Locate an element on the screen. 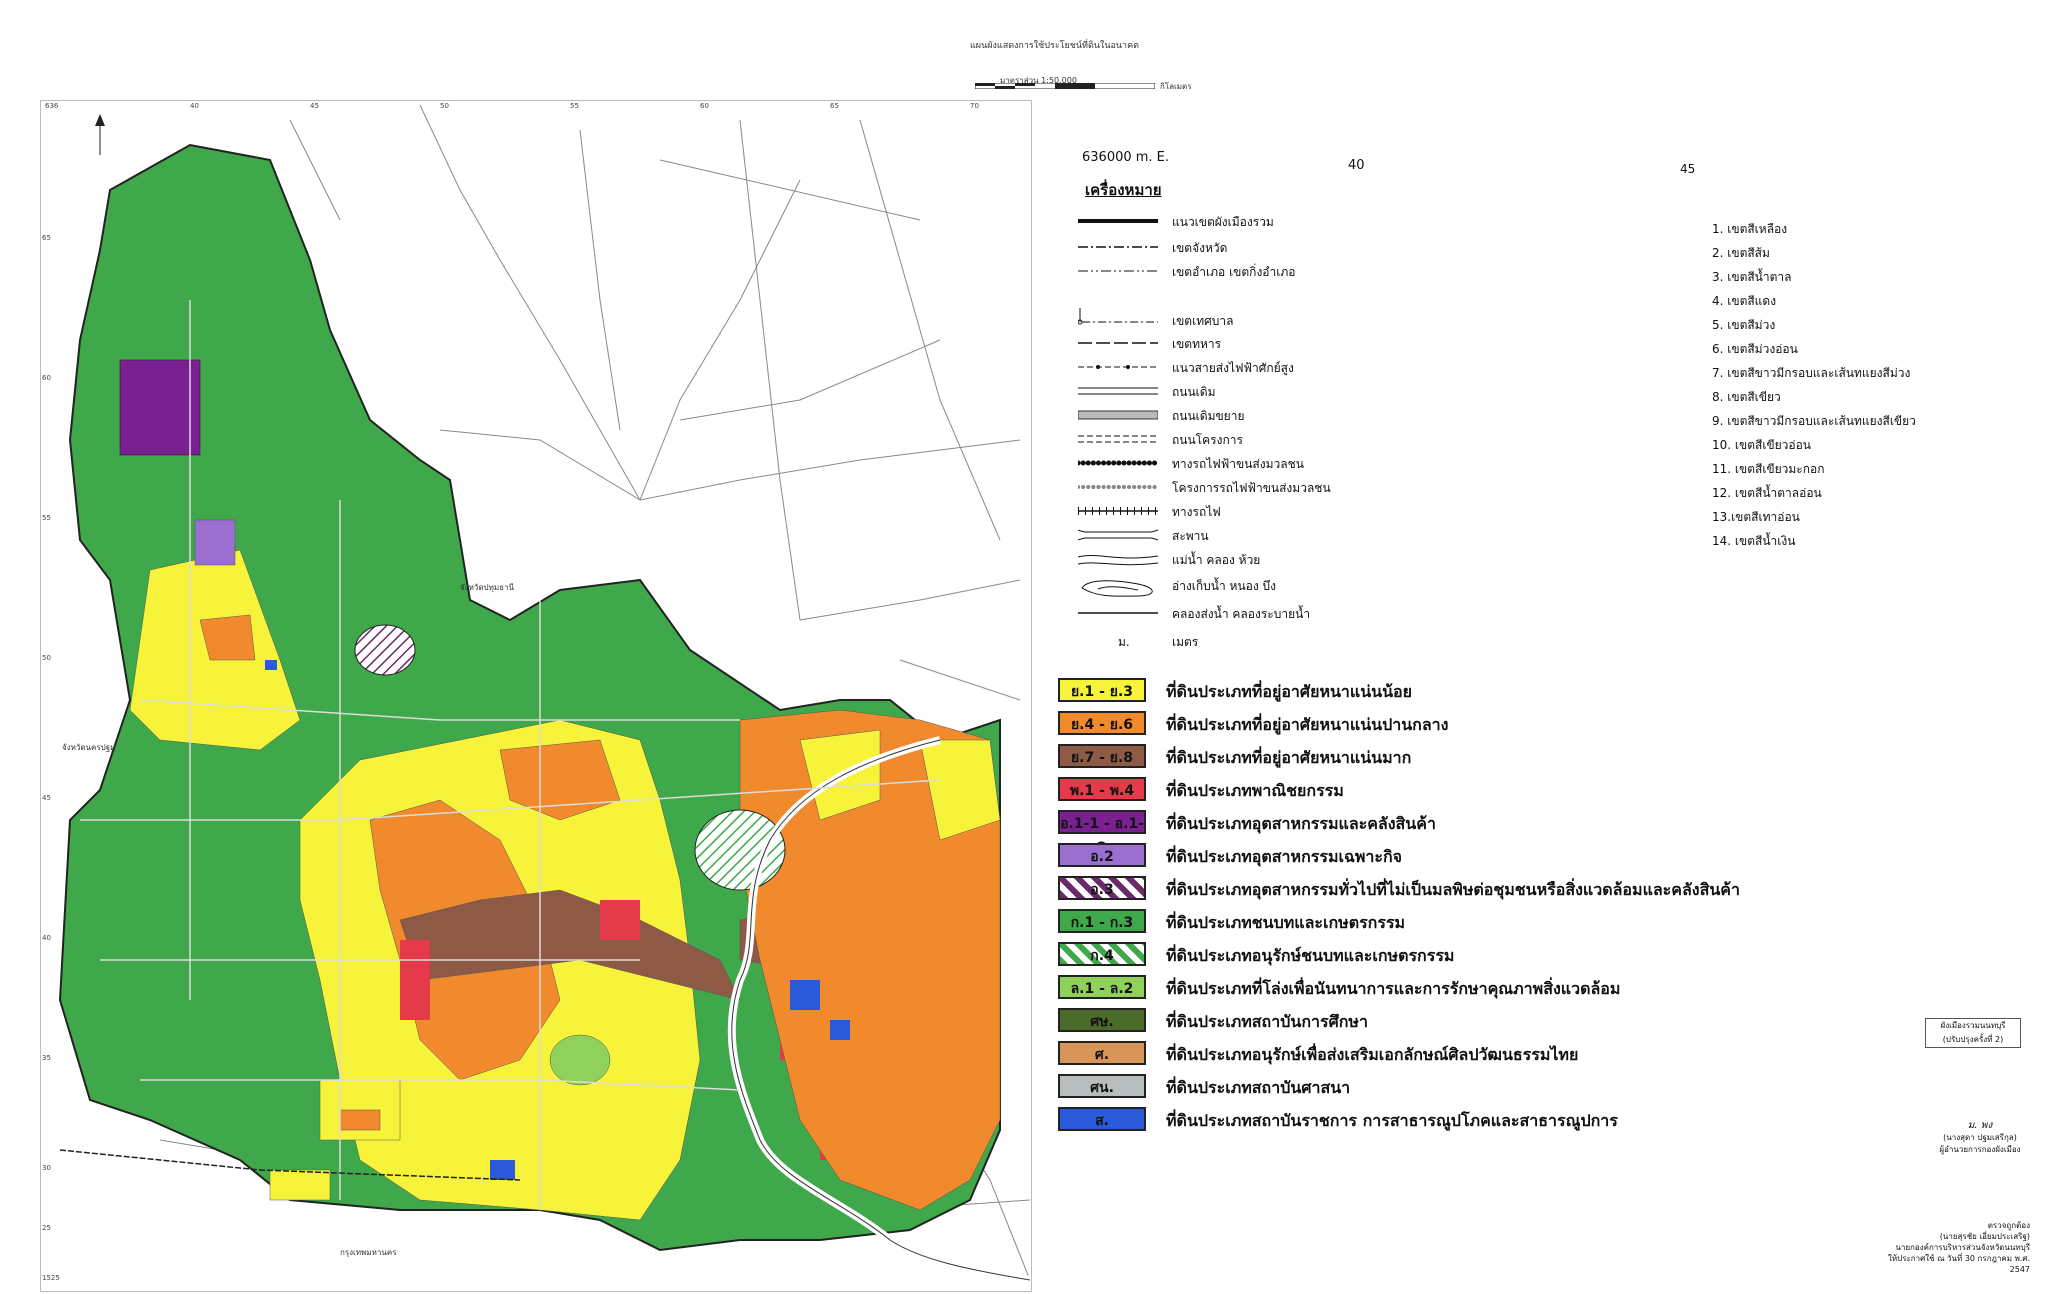 The height and width of the screenshot is (1294, 2048). numbered-item: 6. เขตสีม่วงอ่อน is located at coordinates (1755, 349).